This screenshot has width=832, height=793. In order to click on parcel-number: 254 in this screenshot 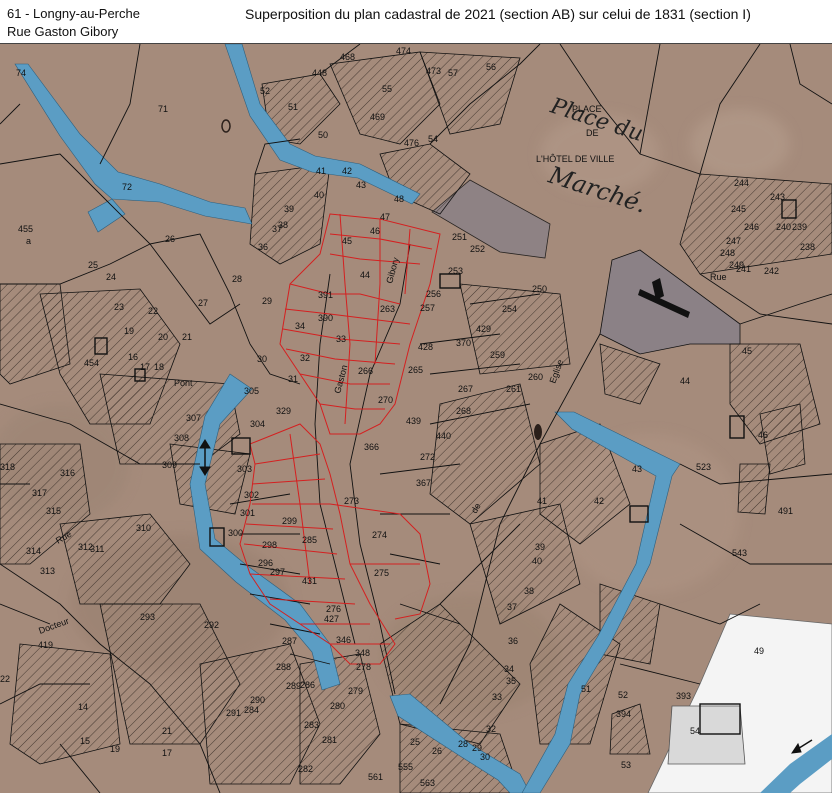, I will do `click(509, 309)`.